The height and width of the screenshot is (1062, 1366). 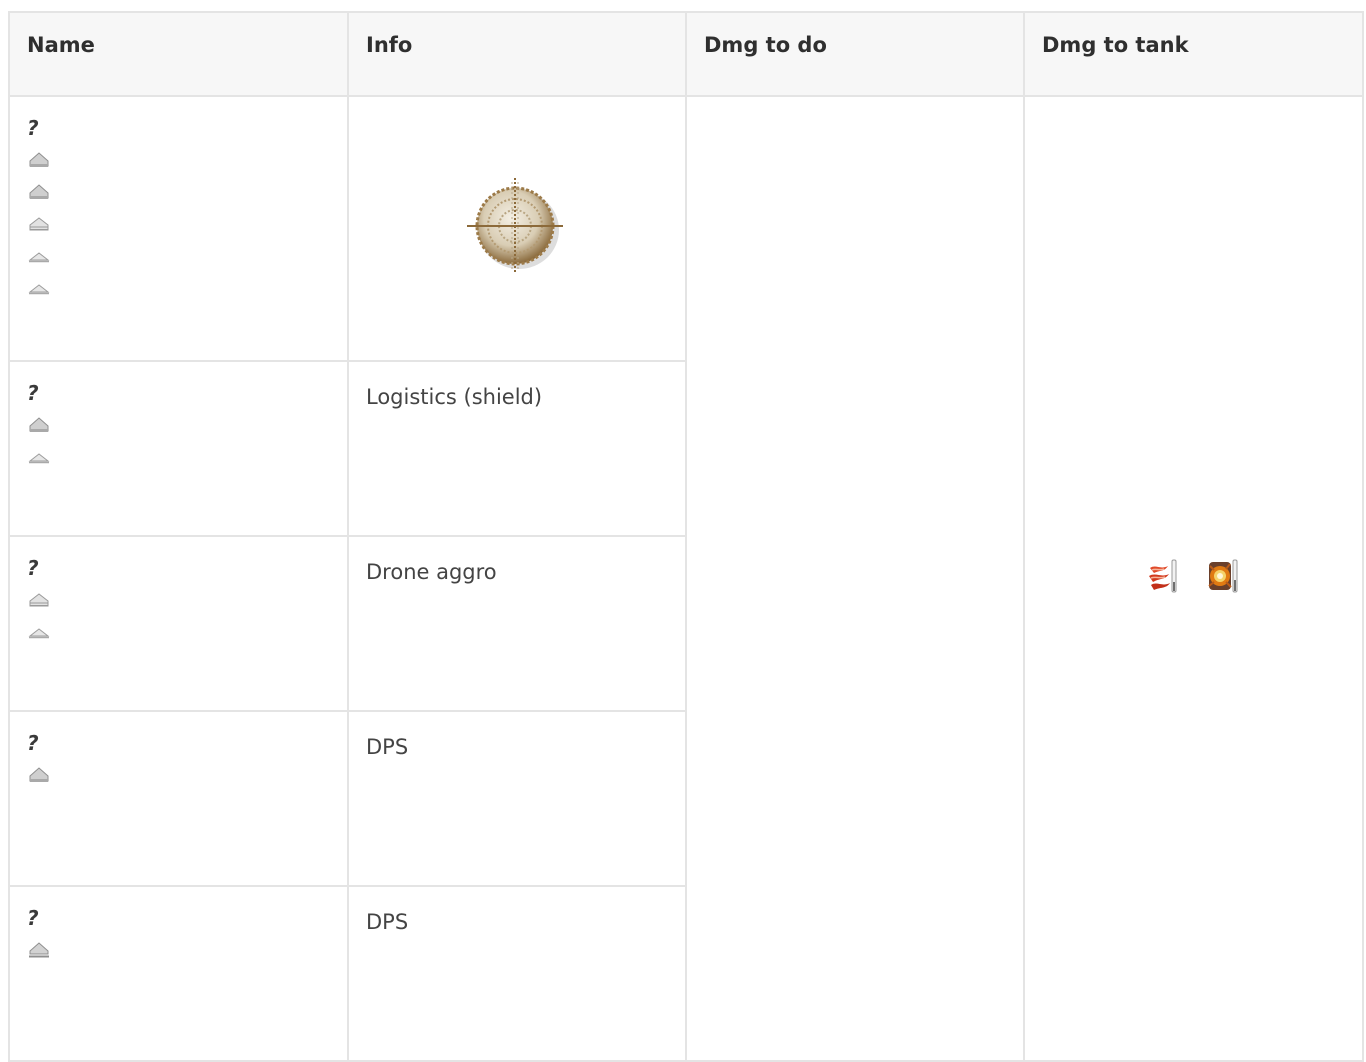 I want to click on header-row: Name Info Dmg to do Dmg to tank, so click(x=686, y=54).